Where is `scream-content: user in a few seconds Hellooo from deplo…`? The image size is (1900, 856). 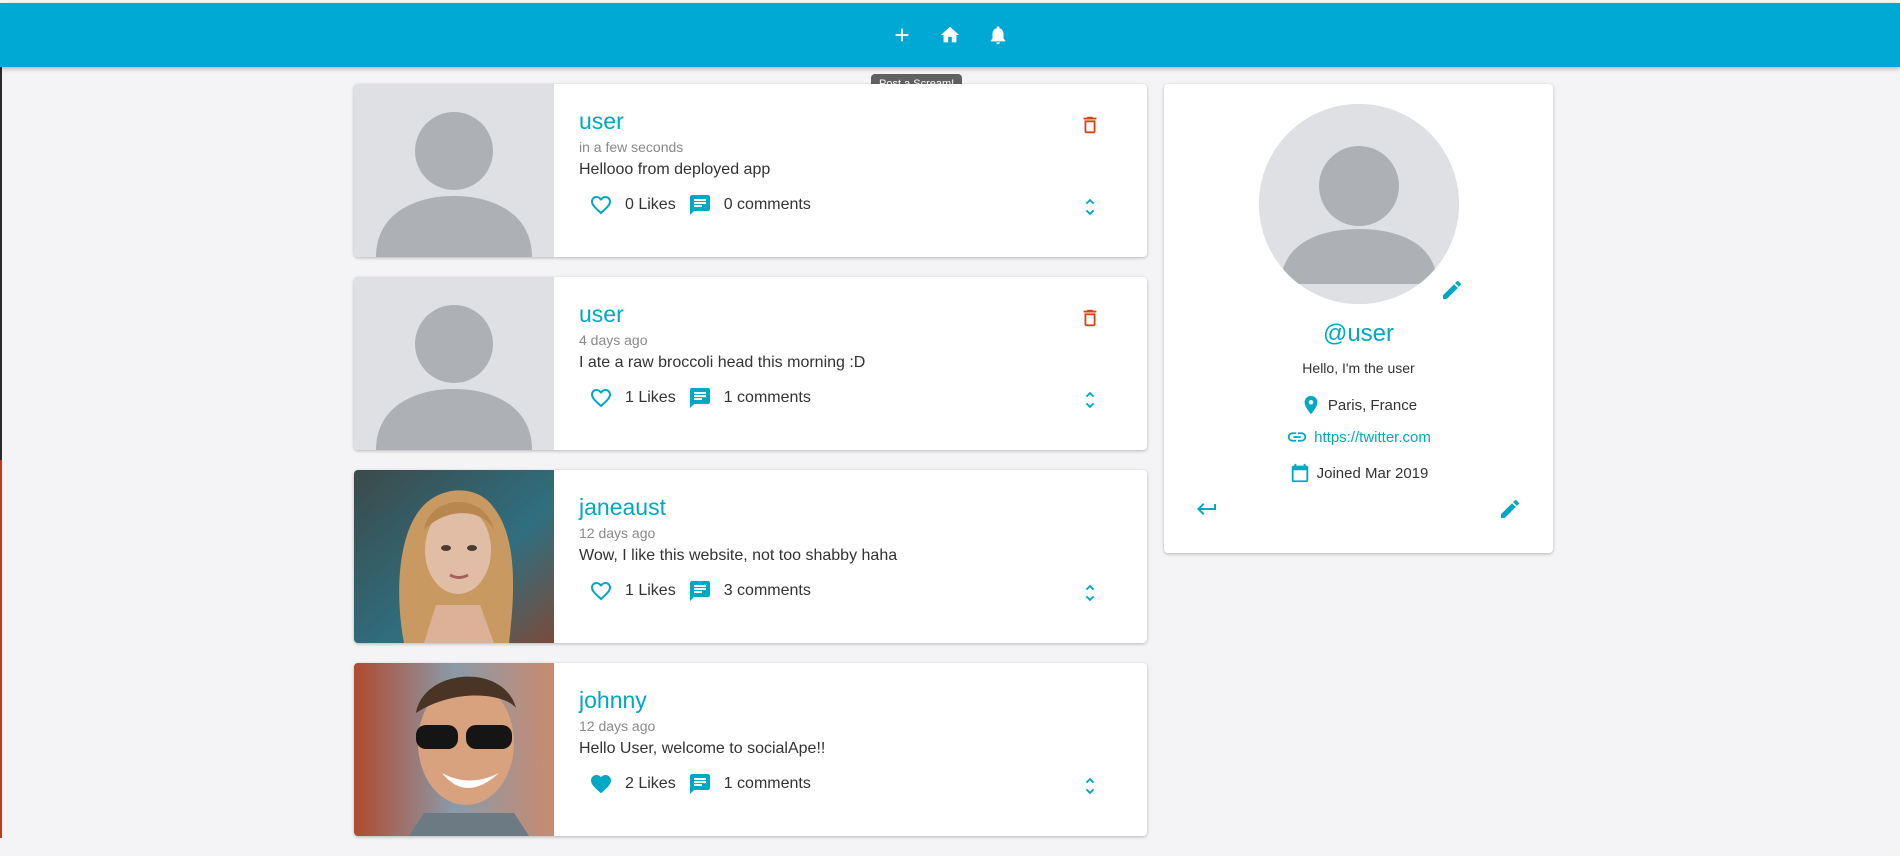 scream-content: user in a few seconds Hellooo from deplo… is located at coordinates (850, 170).